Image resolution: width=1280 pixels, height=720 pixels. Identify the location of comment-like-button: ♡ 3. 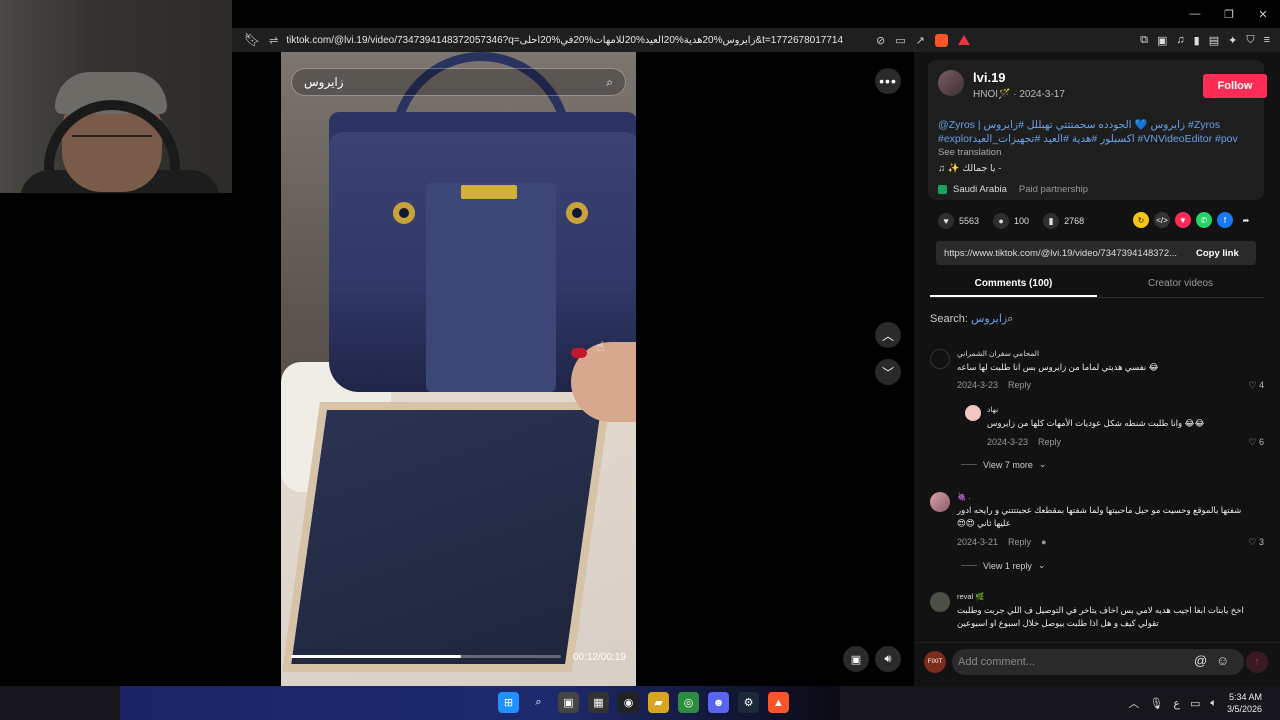
(1256, 542).